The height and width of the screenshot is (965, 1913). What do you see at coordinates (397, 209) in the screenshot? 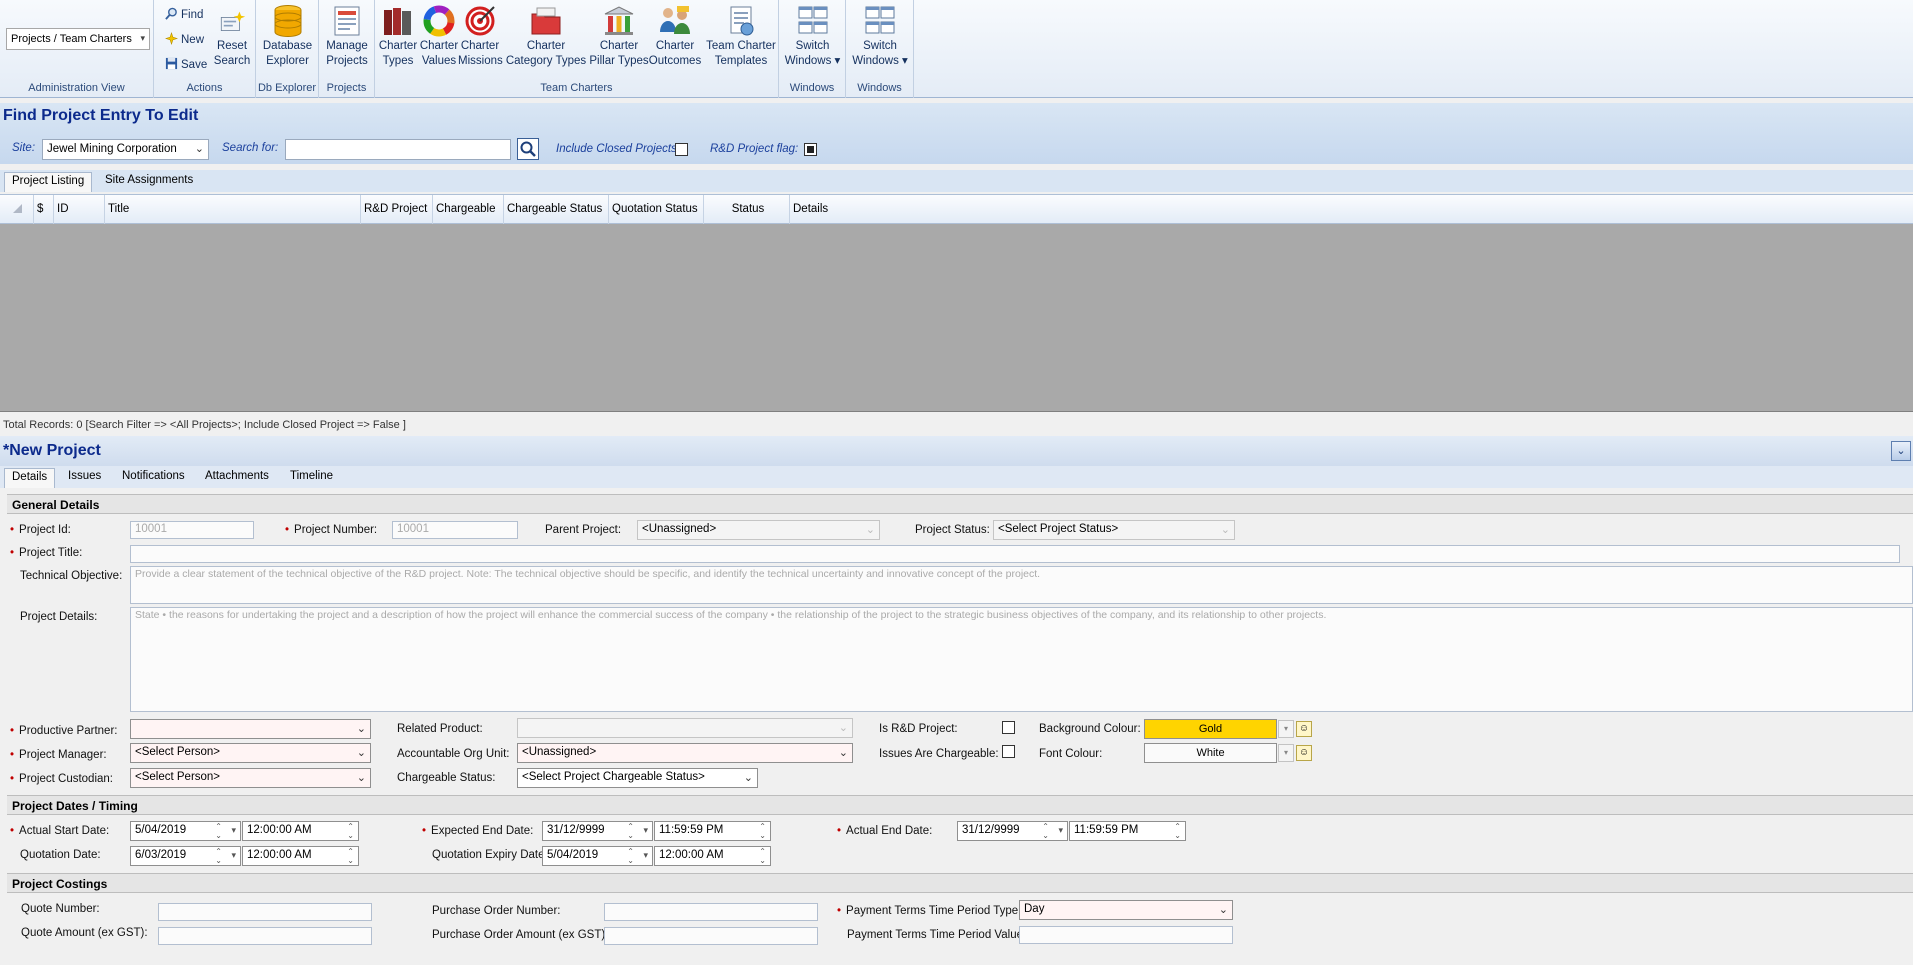
I see `column-header-rd-project: R&D Project` at bounding box center [397, 209].